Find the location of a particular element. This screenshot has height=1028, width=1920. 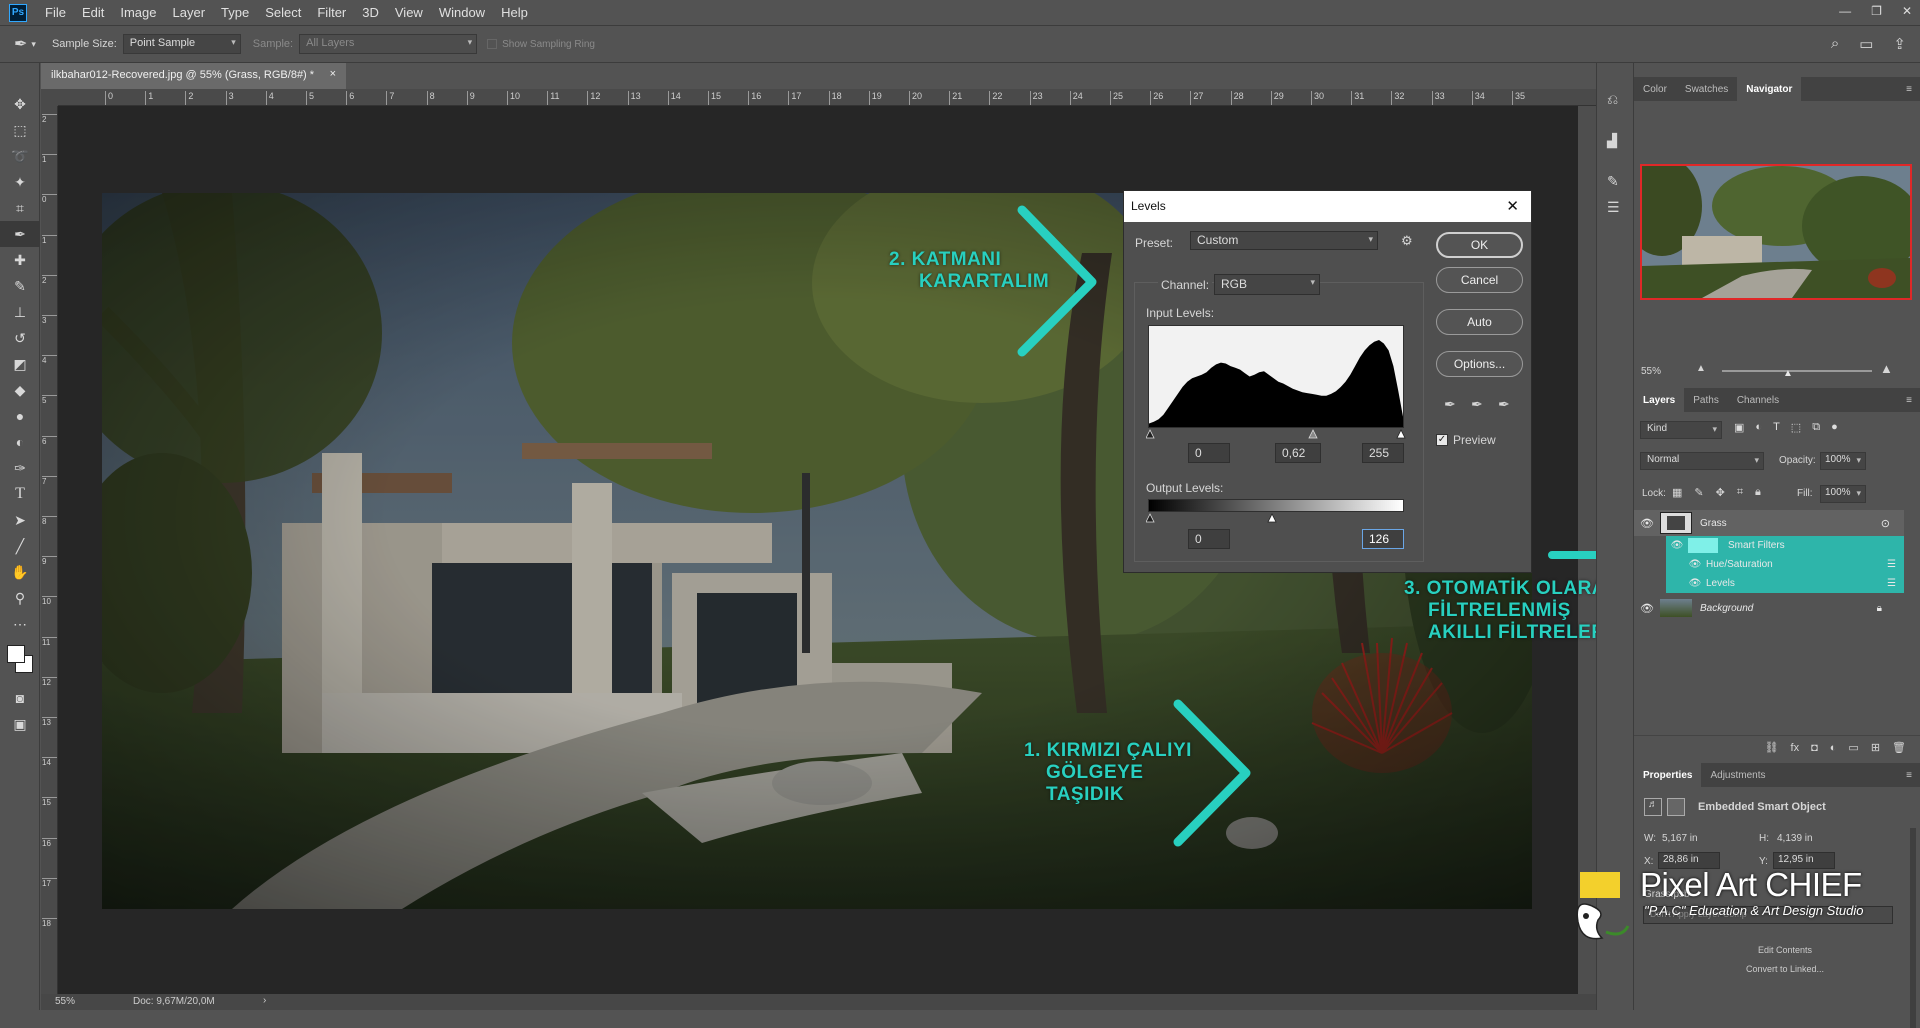

output-white-field: 126 is located at coordinates (1383, 539).